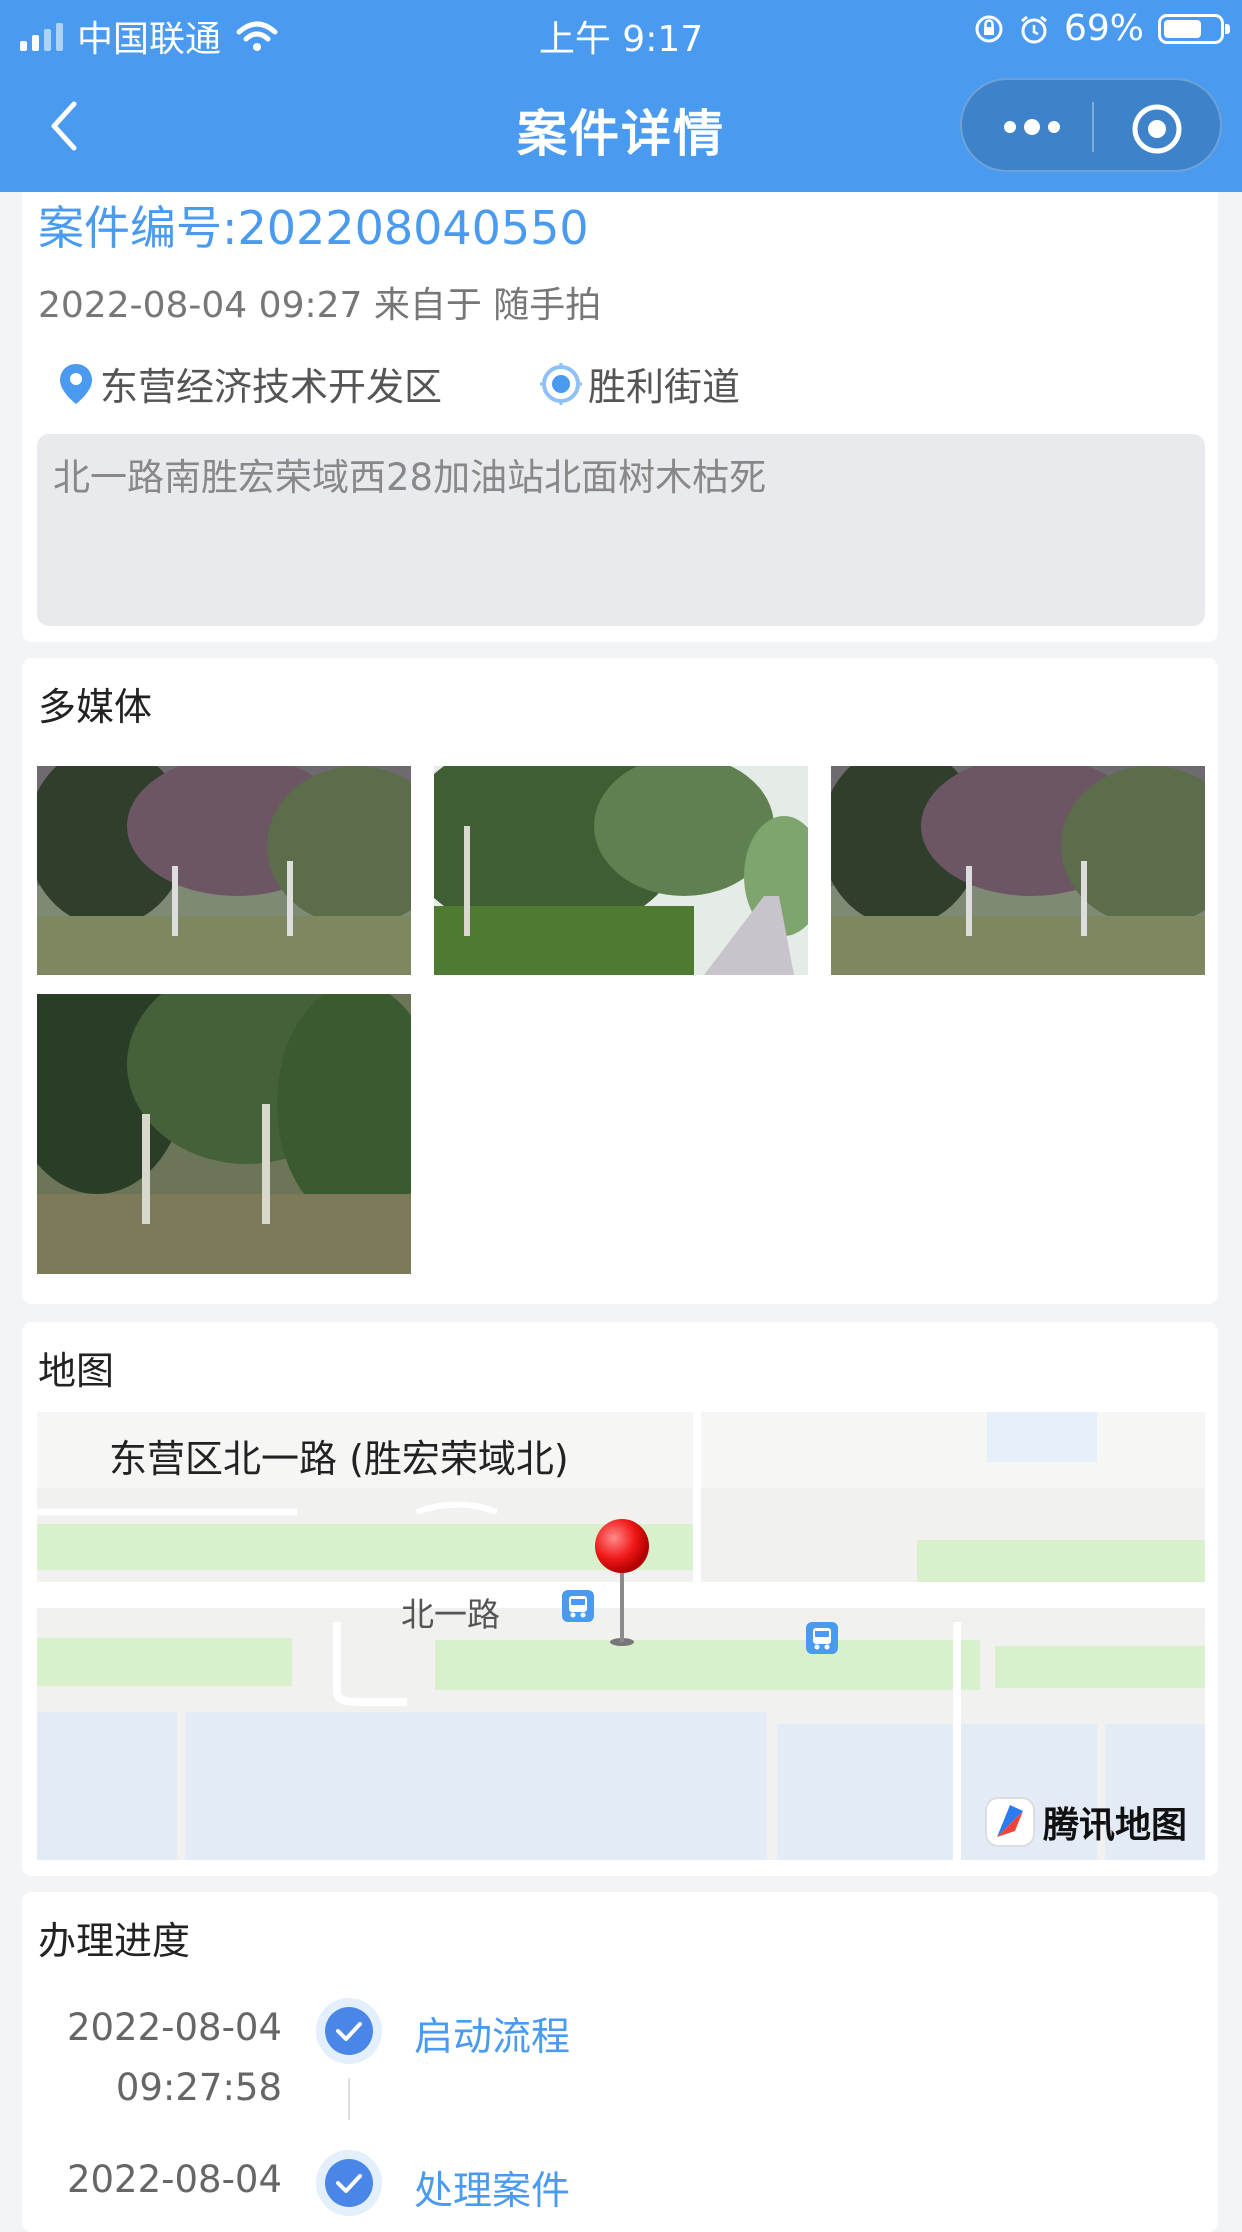  I want to click on orientation-lock-icon, so click(989, 28).